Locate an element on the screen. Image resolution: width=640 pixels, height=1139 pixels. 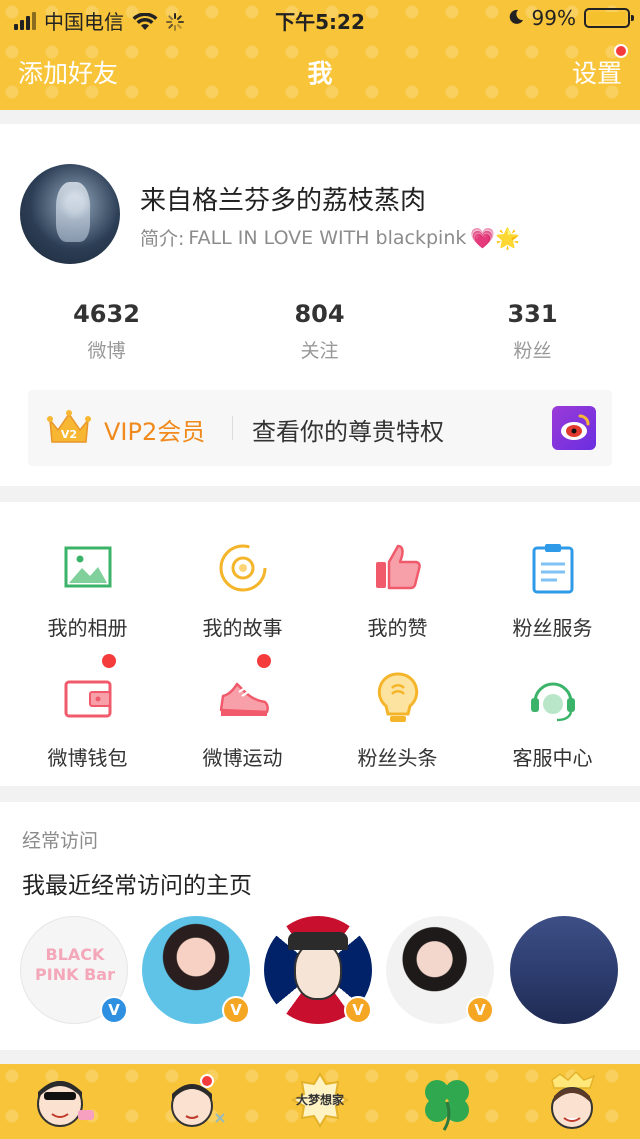
stat-following: 804 关注 is located at coordinates (319, 331).